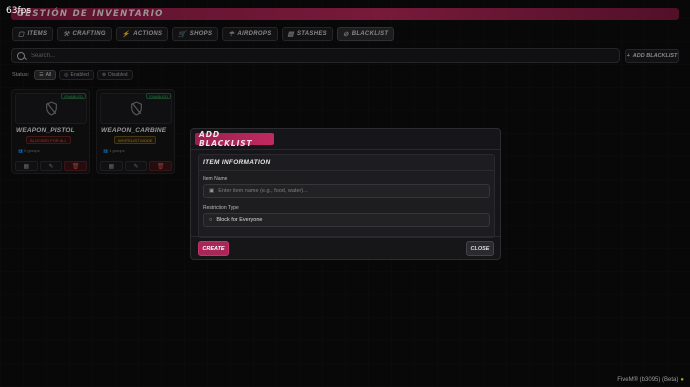  I want to click on restriction-type-label: Restriction Type, so click(221, 208).